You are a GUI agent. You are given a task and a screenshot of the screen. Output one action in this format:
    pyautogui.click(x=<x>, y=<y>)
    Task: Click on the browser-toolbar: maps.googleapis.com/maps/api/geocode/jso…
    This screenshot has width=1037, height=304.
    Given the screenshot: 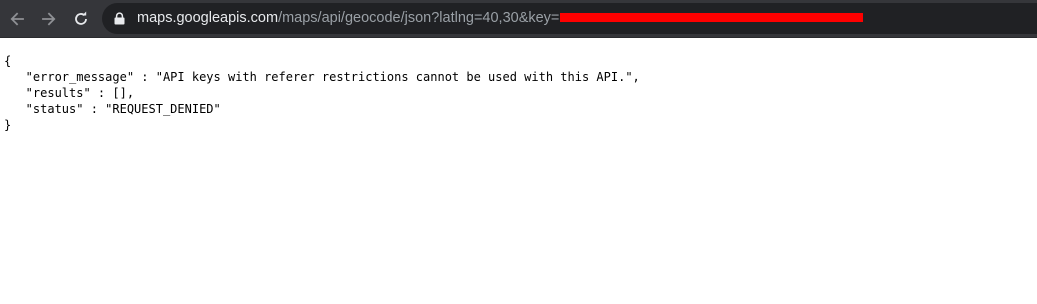 What is the action you would take?
    pyautogui.click(x=518, y=19)
    